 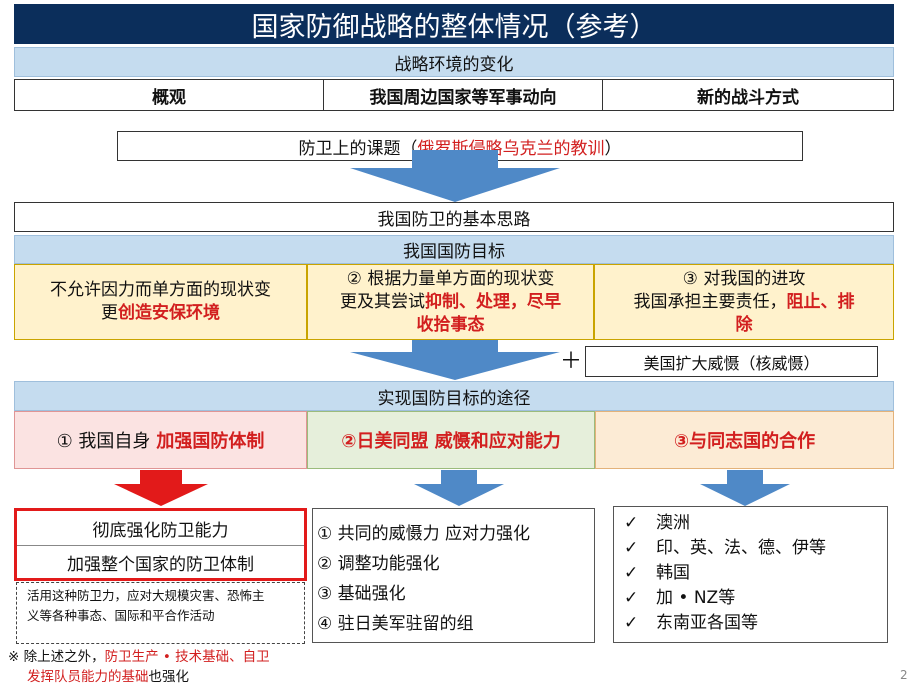 What do you see at coordinates (454, 27) in the screenshot?
I see `page-title-text: 国家防御战略的整体情况（参考）` at bounding box center [454, 27].